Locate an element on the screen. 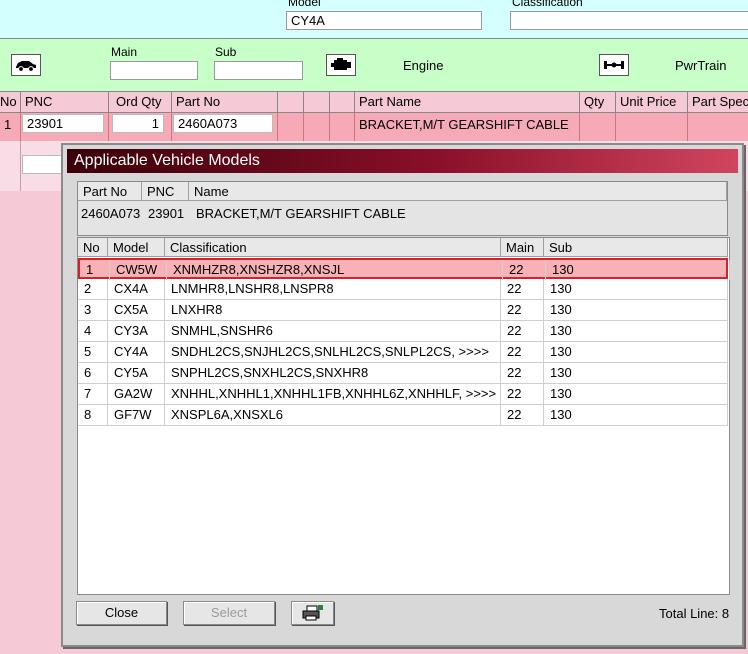 The height and width of the screenshot is (654, 748). engine-icon is located at coordinates (341, 64).